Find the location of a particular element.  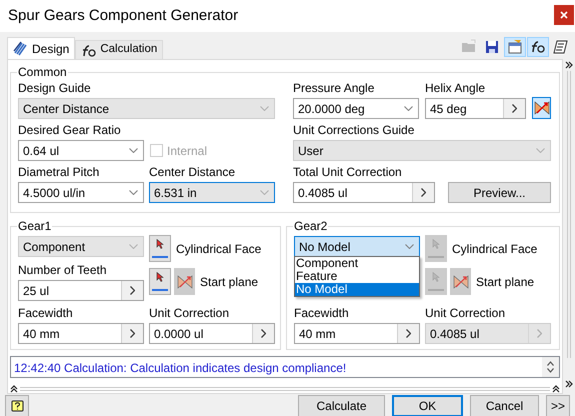

dropdown-option: No Model is located at coordinates (357, 289).